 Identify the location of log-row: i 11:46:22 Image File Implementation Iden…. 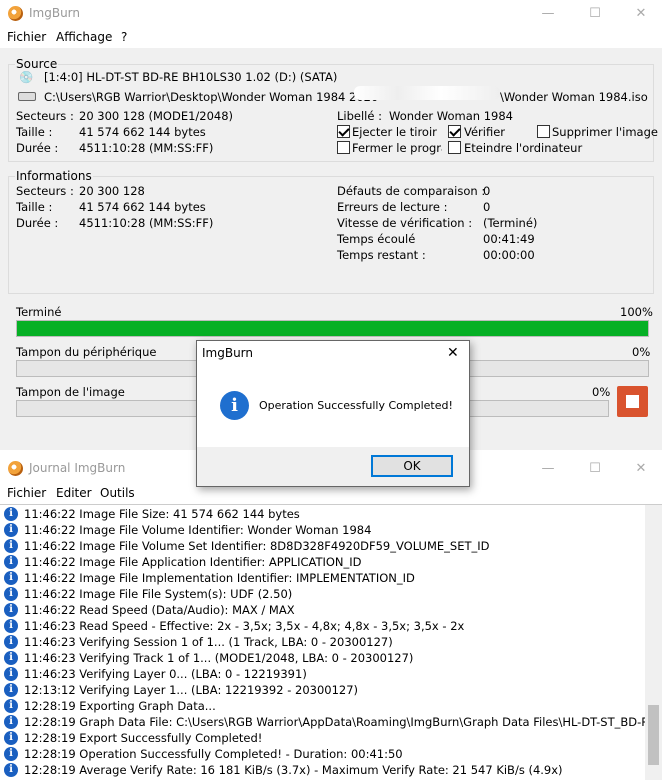
(322, 578).